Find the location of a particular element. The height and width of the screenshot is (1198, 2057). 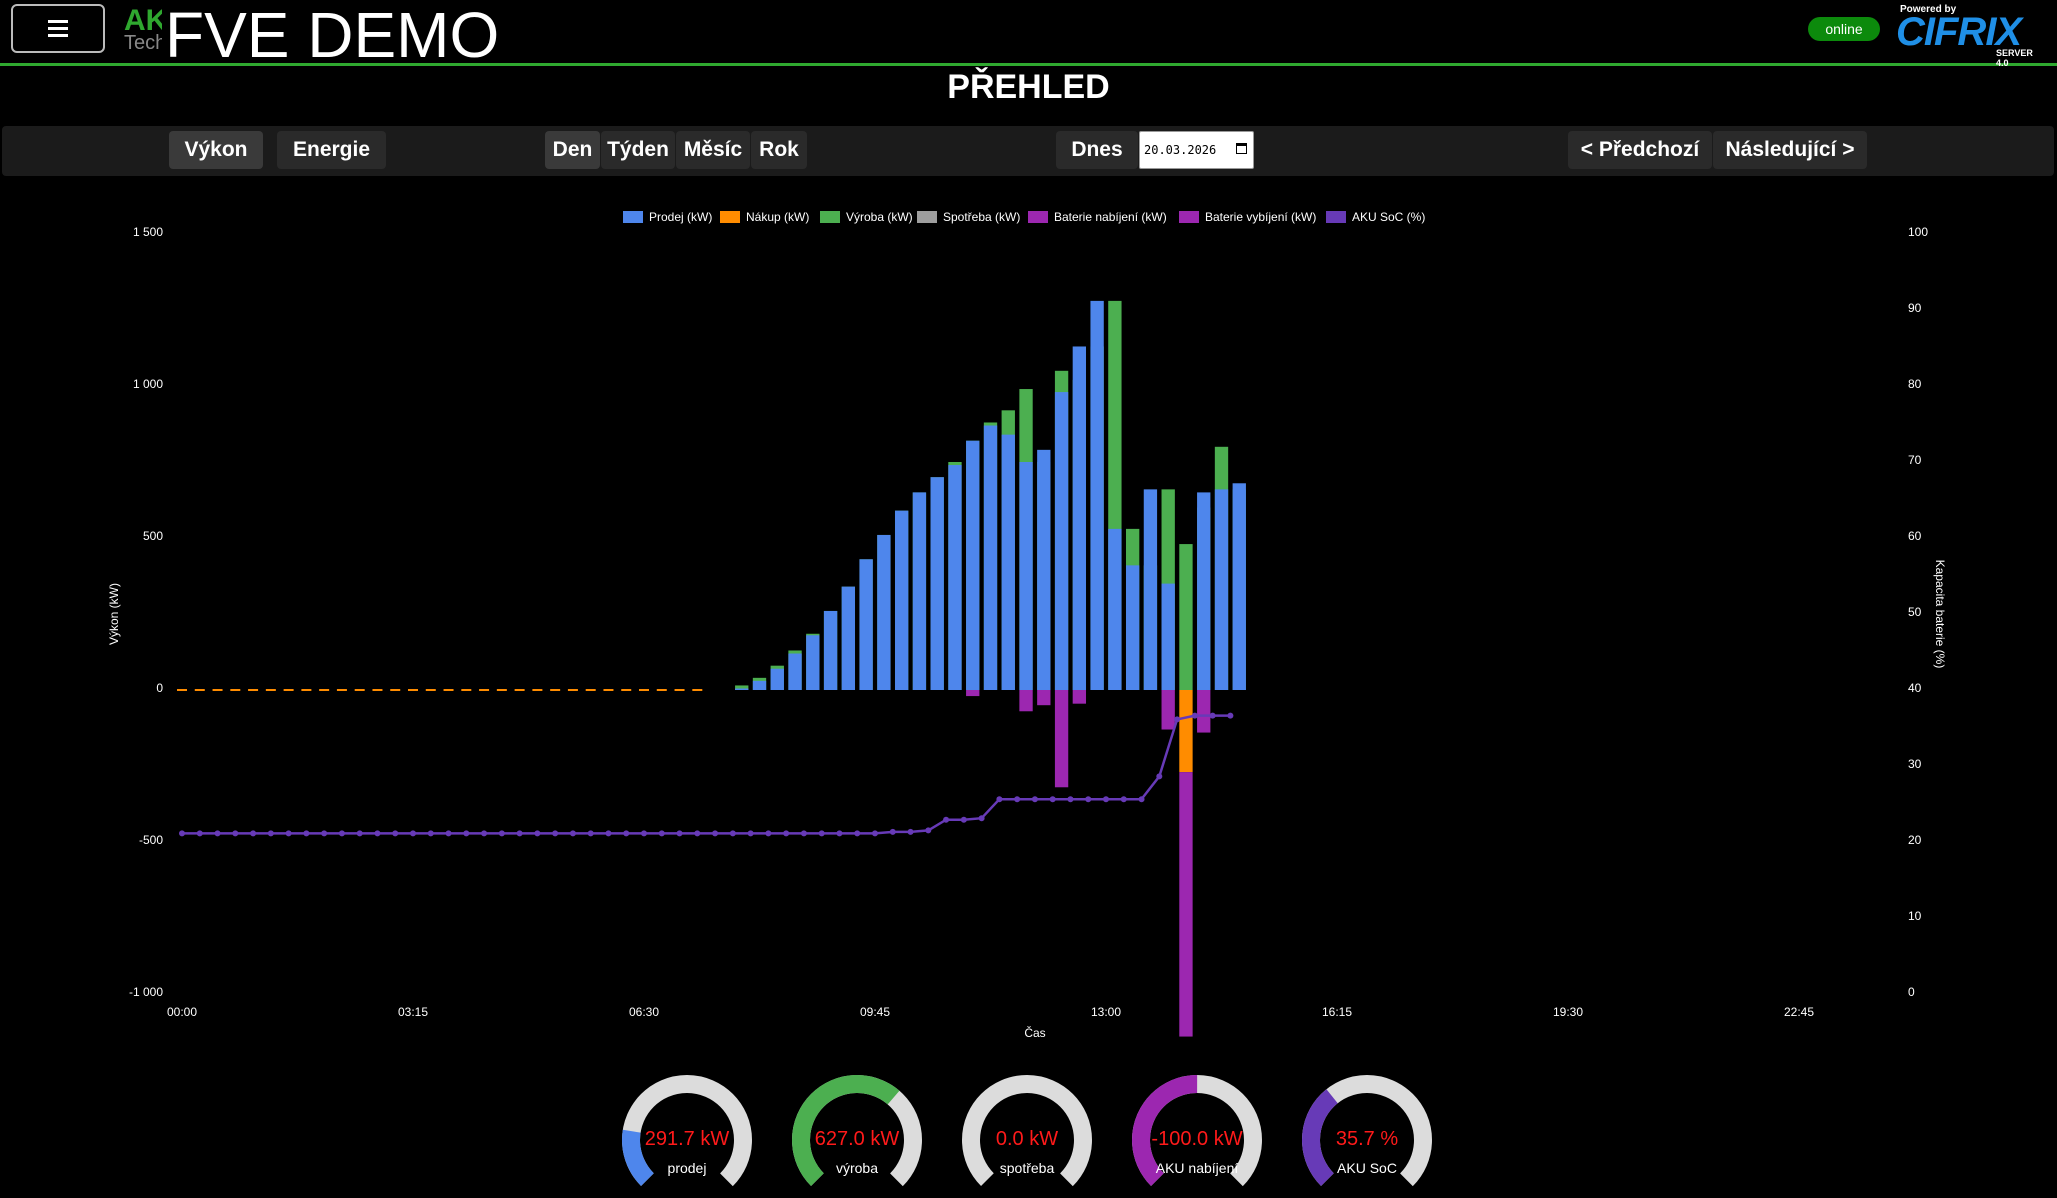

gauge-aku-nabíjení: -100.0 kW AKU nabíjení is located at coordinates (1197, 1134).